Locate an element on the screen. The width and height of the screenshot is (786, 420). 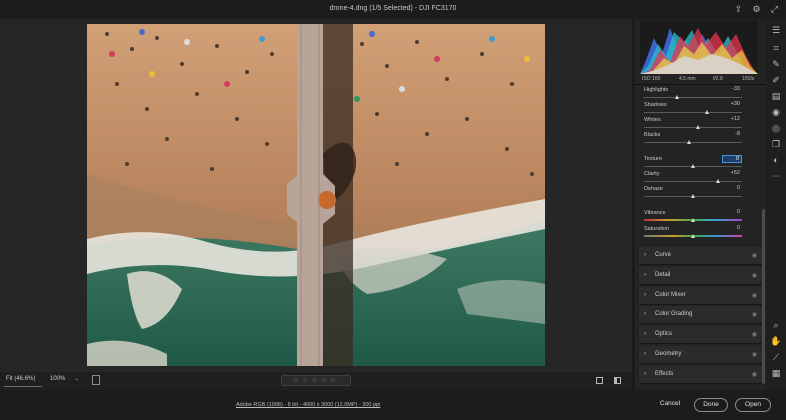
section-curve: › Curve ◉ is located at coordinates (700, 256).